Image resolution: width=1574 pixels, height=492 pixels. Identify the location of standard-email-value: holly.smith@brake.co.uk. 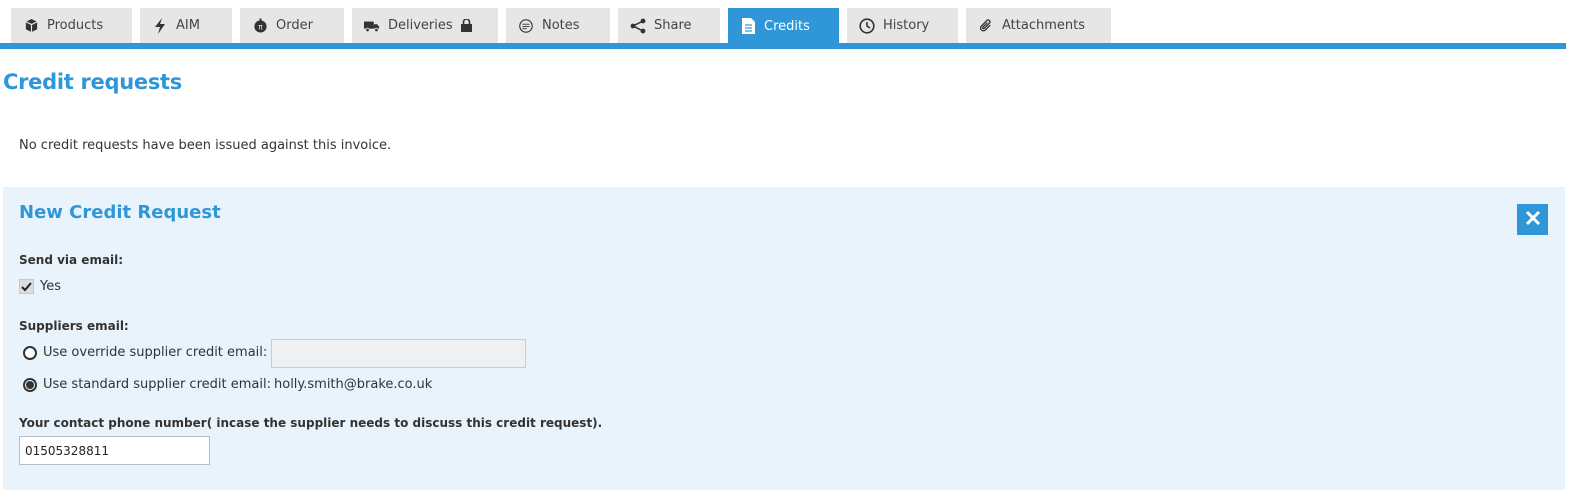
(353, 384).